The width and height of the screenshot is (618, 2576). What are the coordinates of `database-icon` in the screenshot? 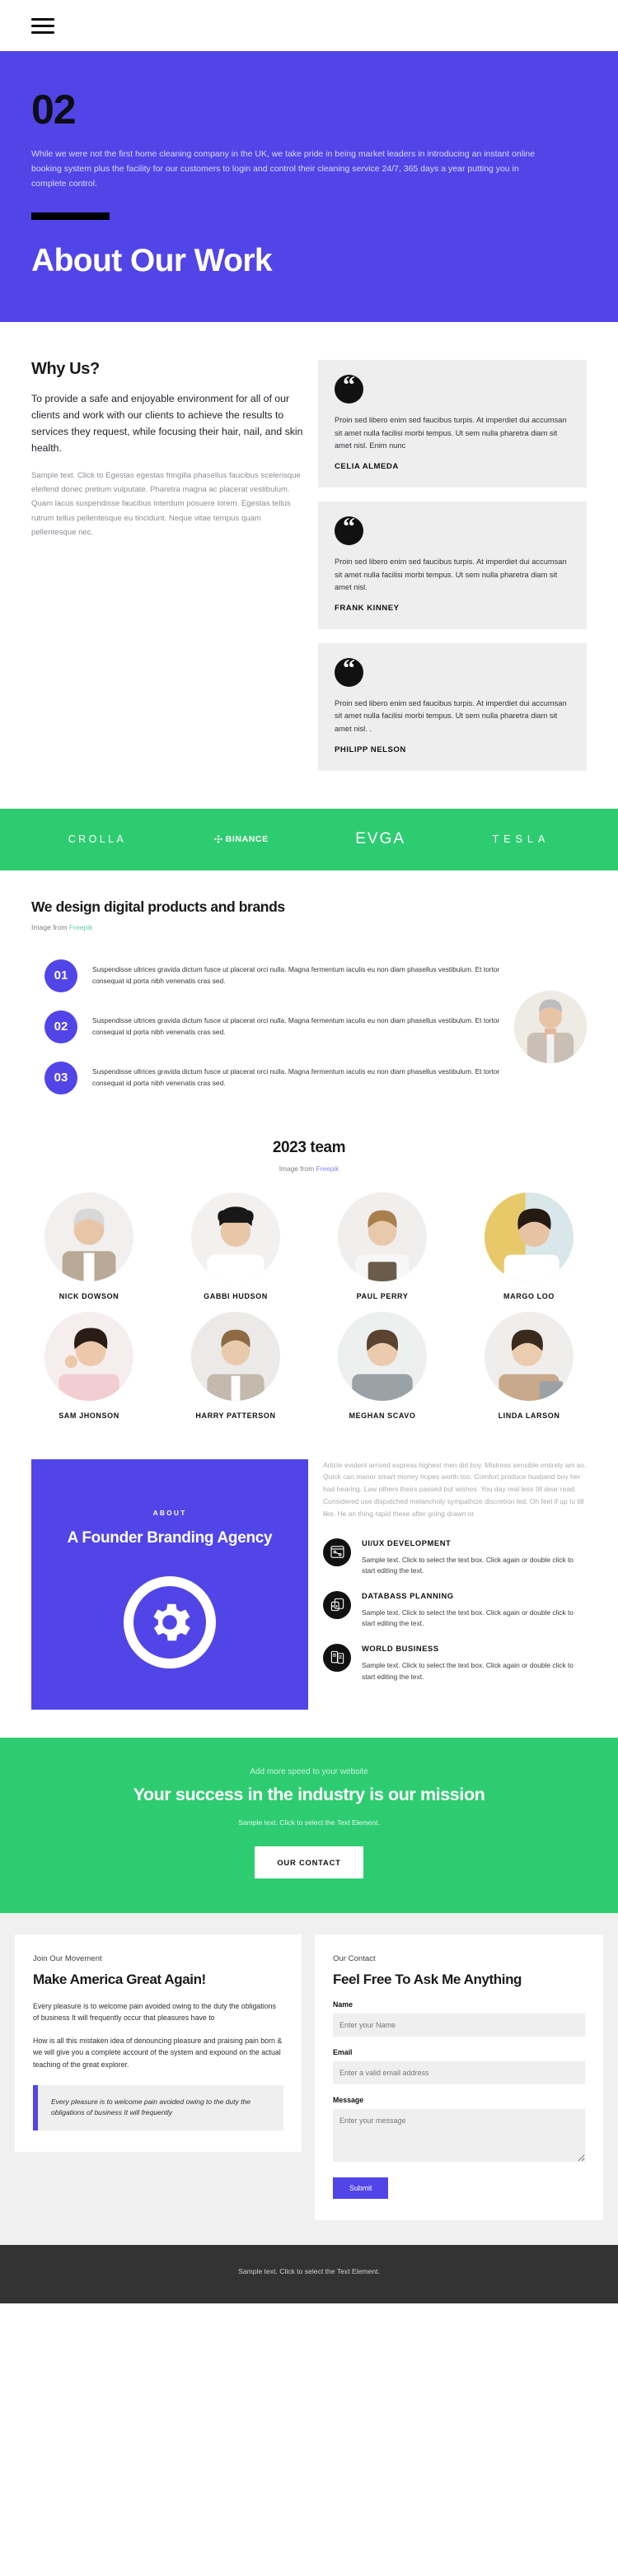 It's located at (337, 1604).